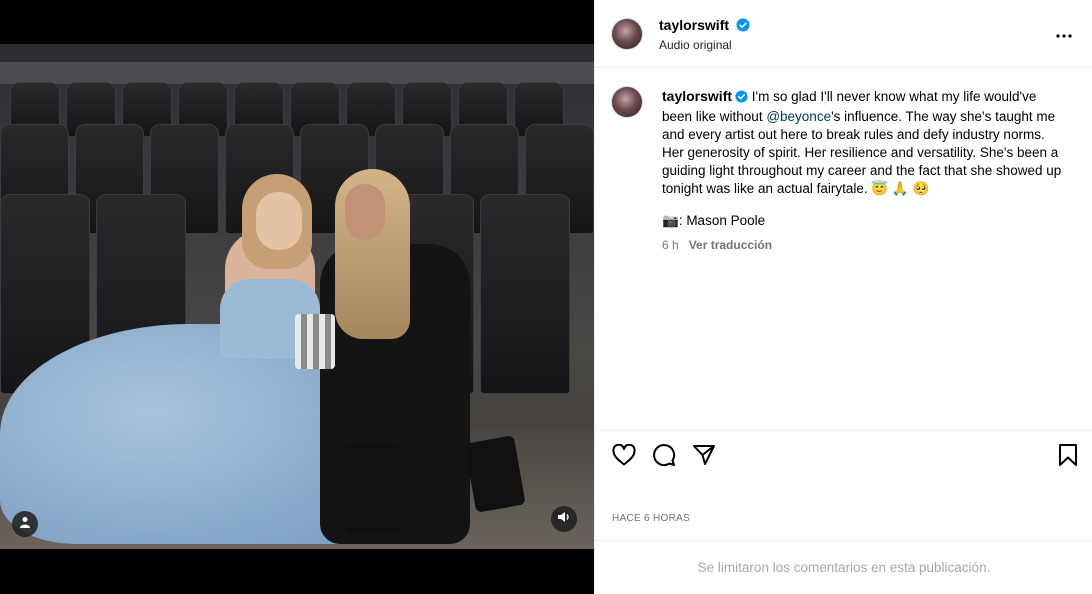 The image size is (1092, 594). What do you see at coordinates (670, 220) in the screenshot?
I see `camera-icon: 📷` at bounding box center [670, 220].